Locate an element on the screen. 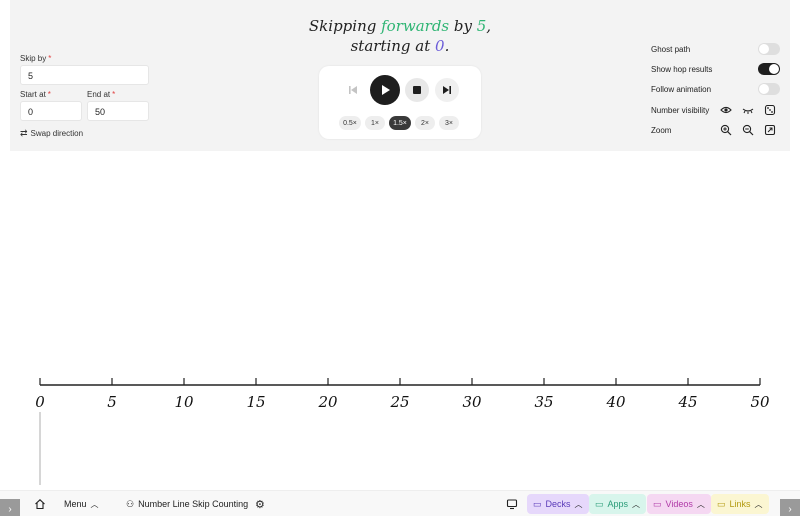 The height and width of the screenshot is (516, 800). follow-animation-label: Follow animation is located at coordinates (681, 89).